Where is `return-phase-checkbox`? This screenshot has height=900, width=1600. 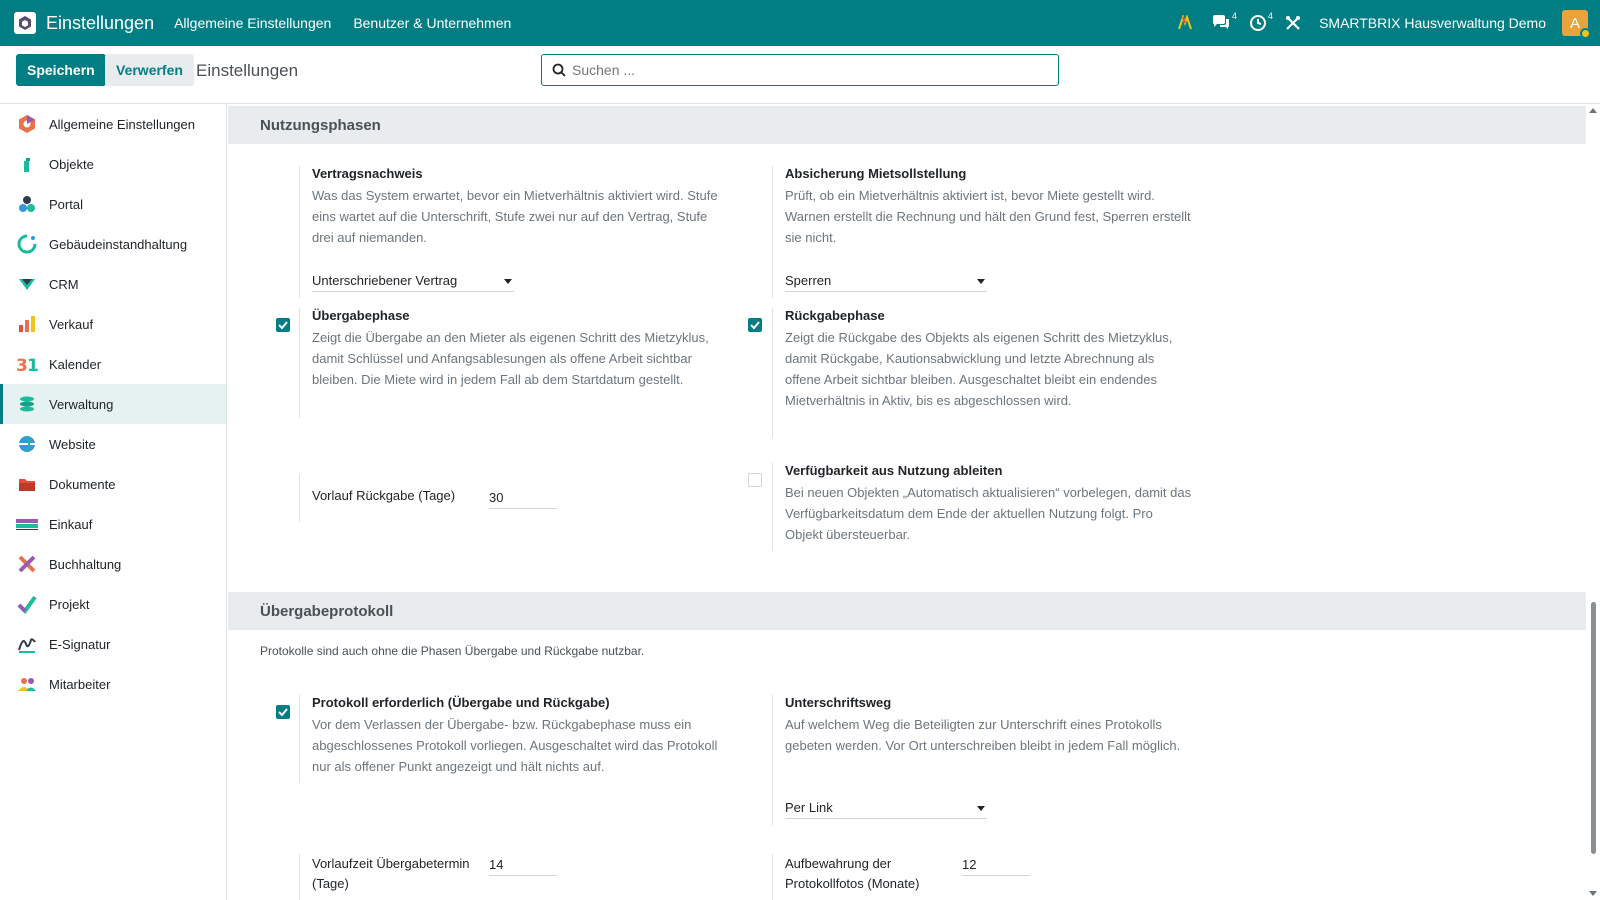
return-phase-checkbox is located at coordinates (755, 325).